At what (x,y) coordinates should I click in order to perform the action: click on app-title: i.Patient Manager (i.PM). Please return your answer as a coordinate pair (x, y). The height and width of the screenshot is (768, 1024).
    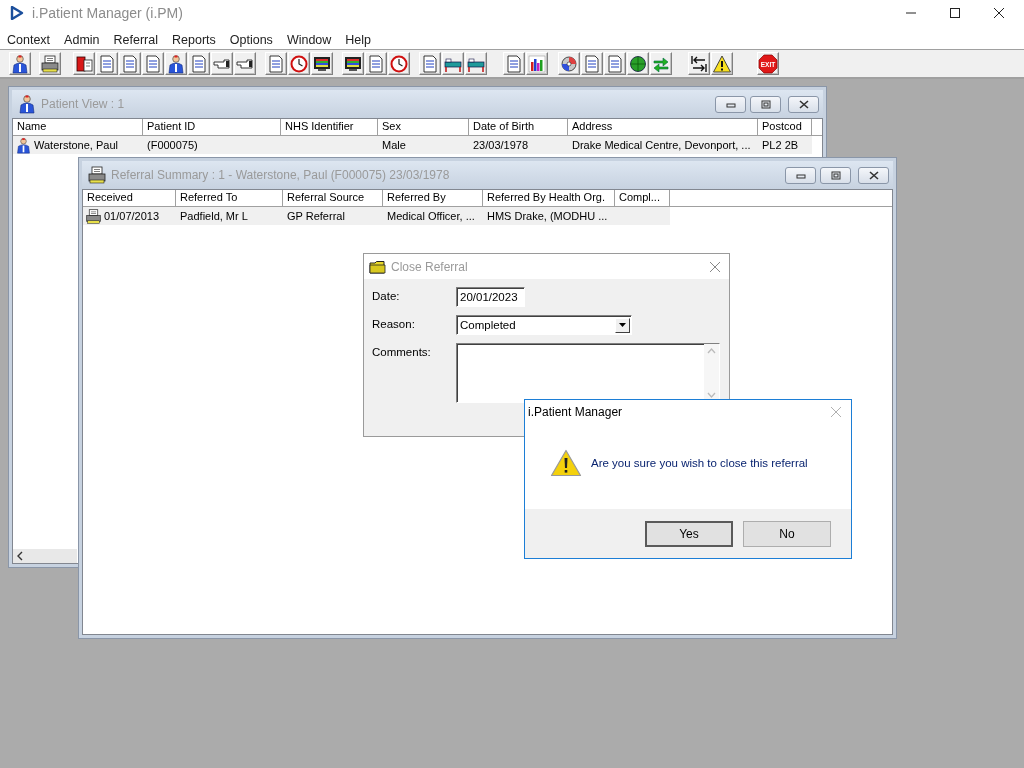
    Looking at the image, I should click on (108, 13).